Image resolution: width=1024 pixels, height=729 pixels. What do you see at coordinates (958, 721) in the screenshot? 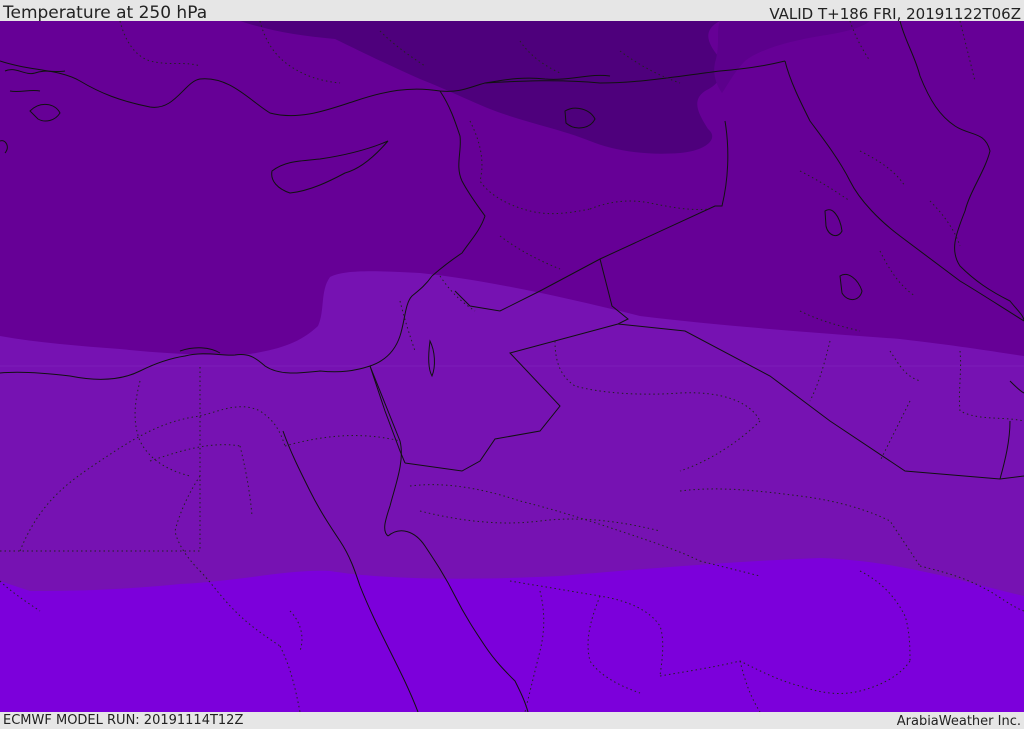
I see `credit-label: ArabiaWeather Inc.` at bounding box center [958, 721].